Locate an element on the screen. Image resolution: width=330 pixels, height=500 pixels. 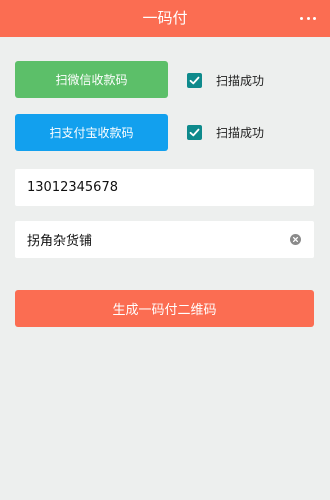
wechat-scan-status: 扫描成功 is located at coordinates (225, 80).